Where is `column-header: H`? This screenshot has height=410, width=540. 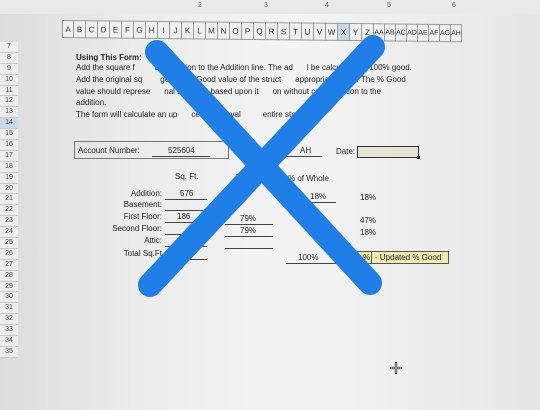 column-header: H is located at coordinates (152, 30).